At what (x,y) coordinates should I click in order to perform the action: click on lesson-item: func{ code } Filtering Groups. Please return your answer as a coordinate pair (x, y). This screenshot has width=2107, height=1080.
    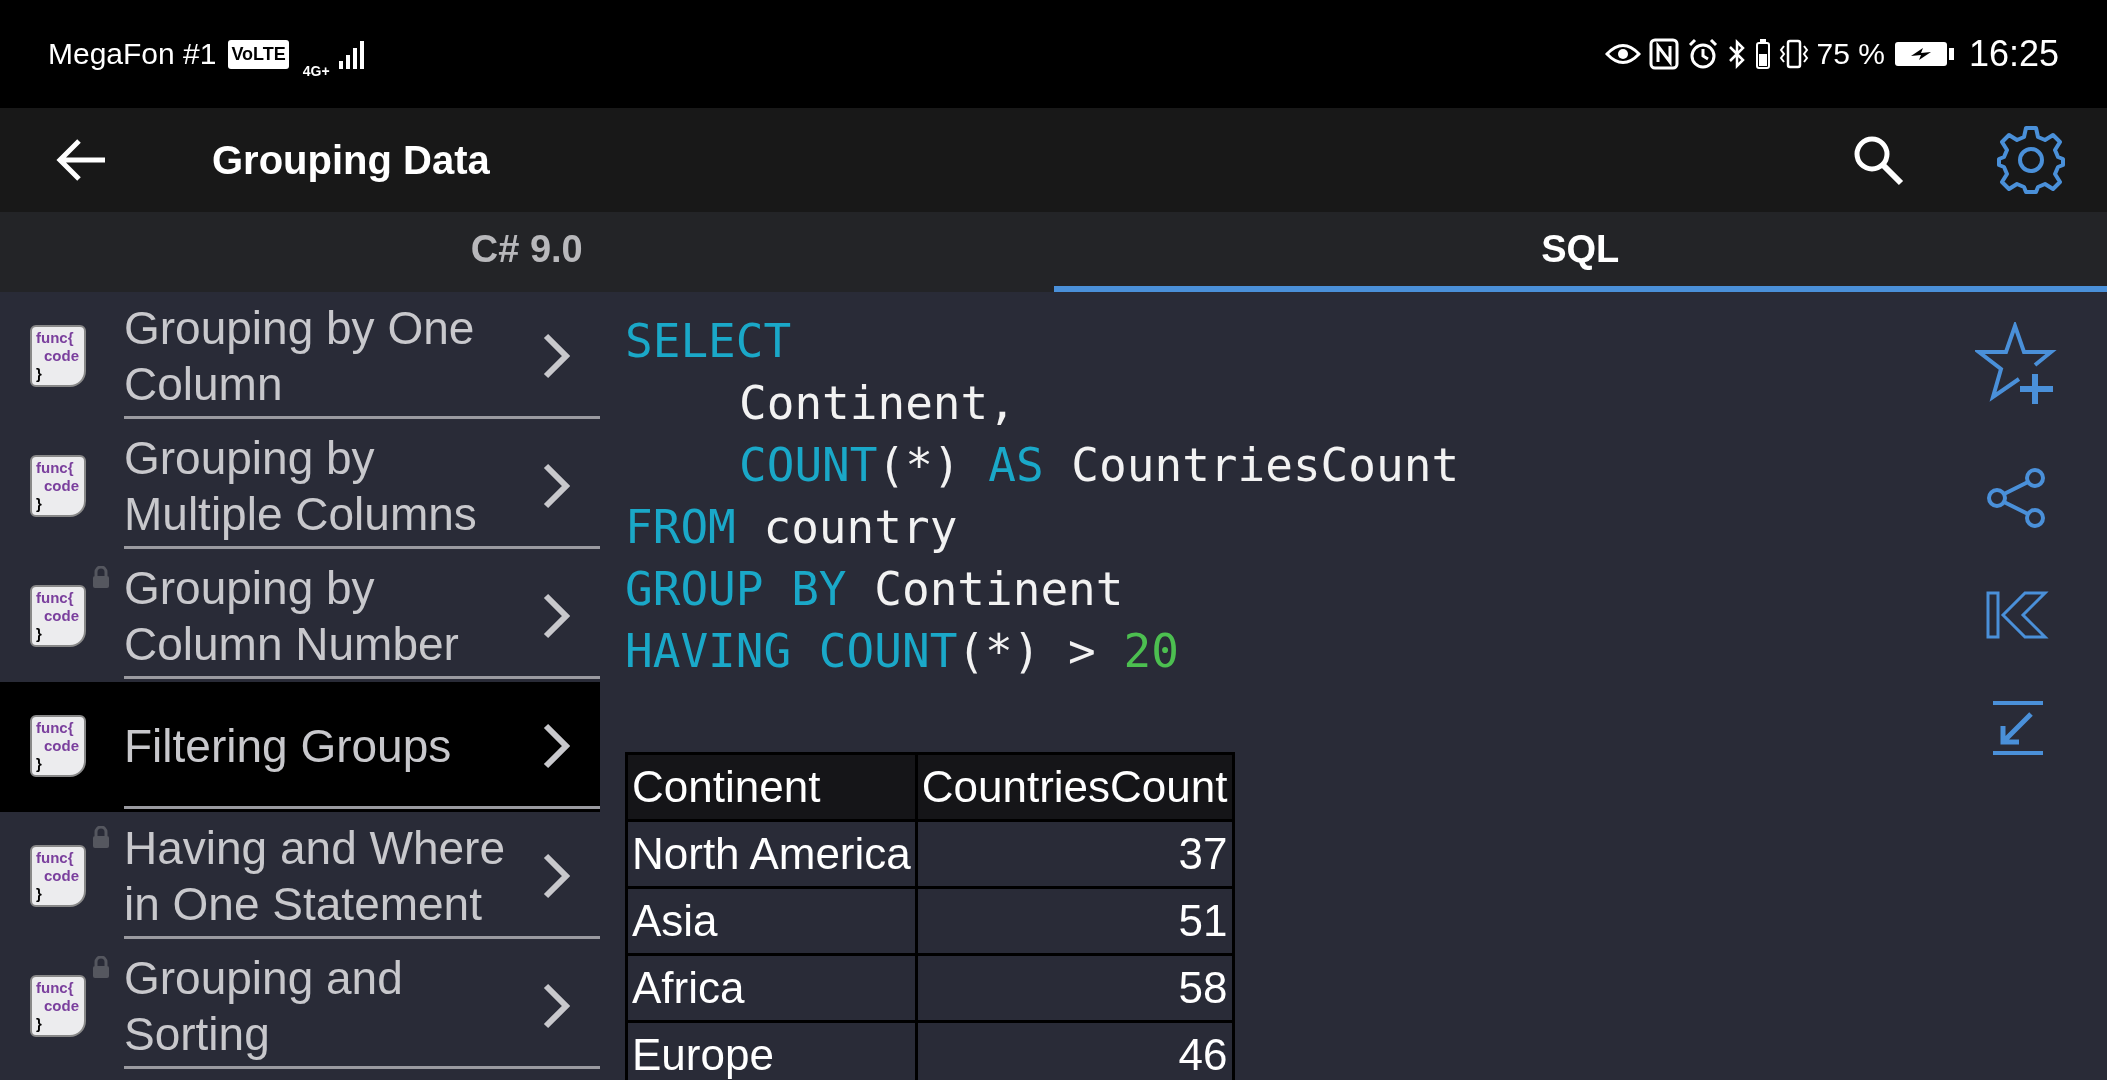
    Looking at the image, I should click on (300, 747).